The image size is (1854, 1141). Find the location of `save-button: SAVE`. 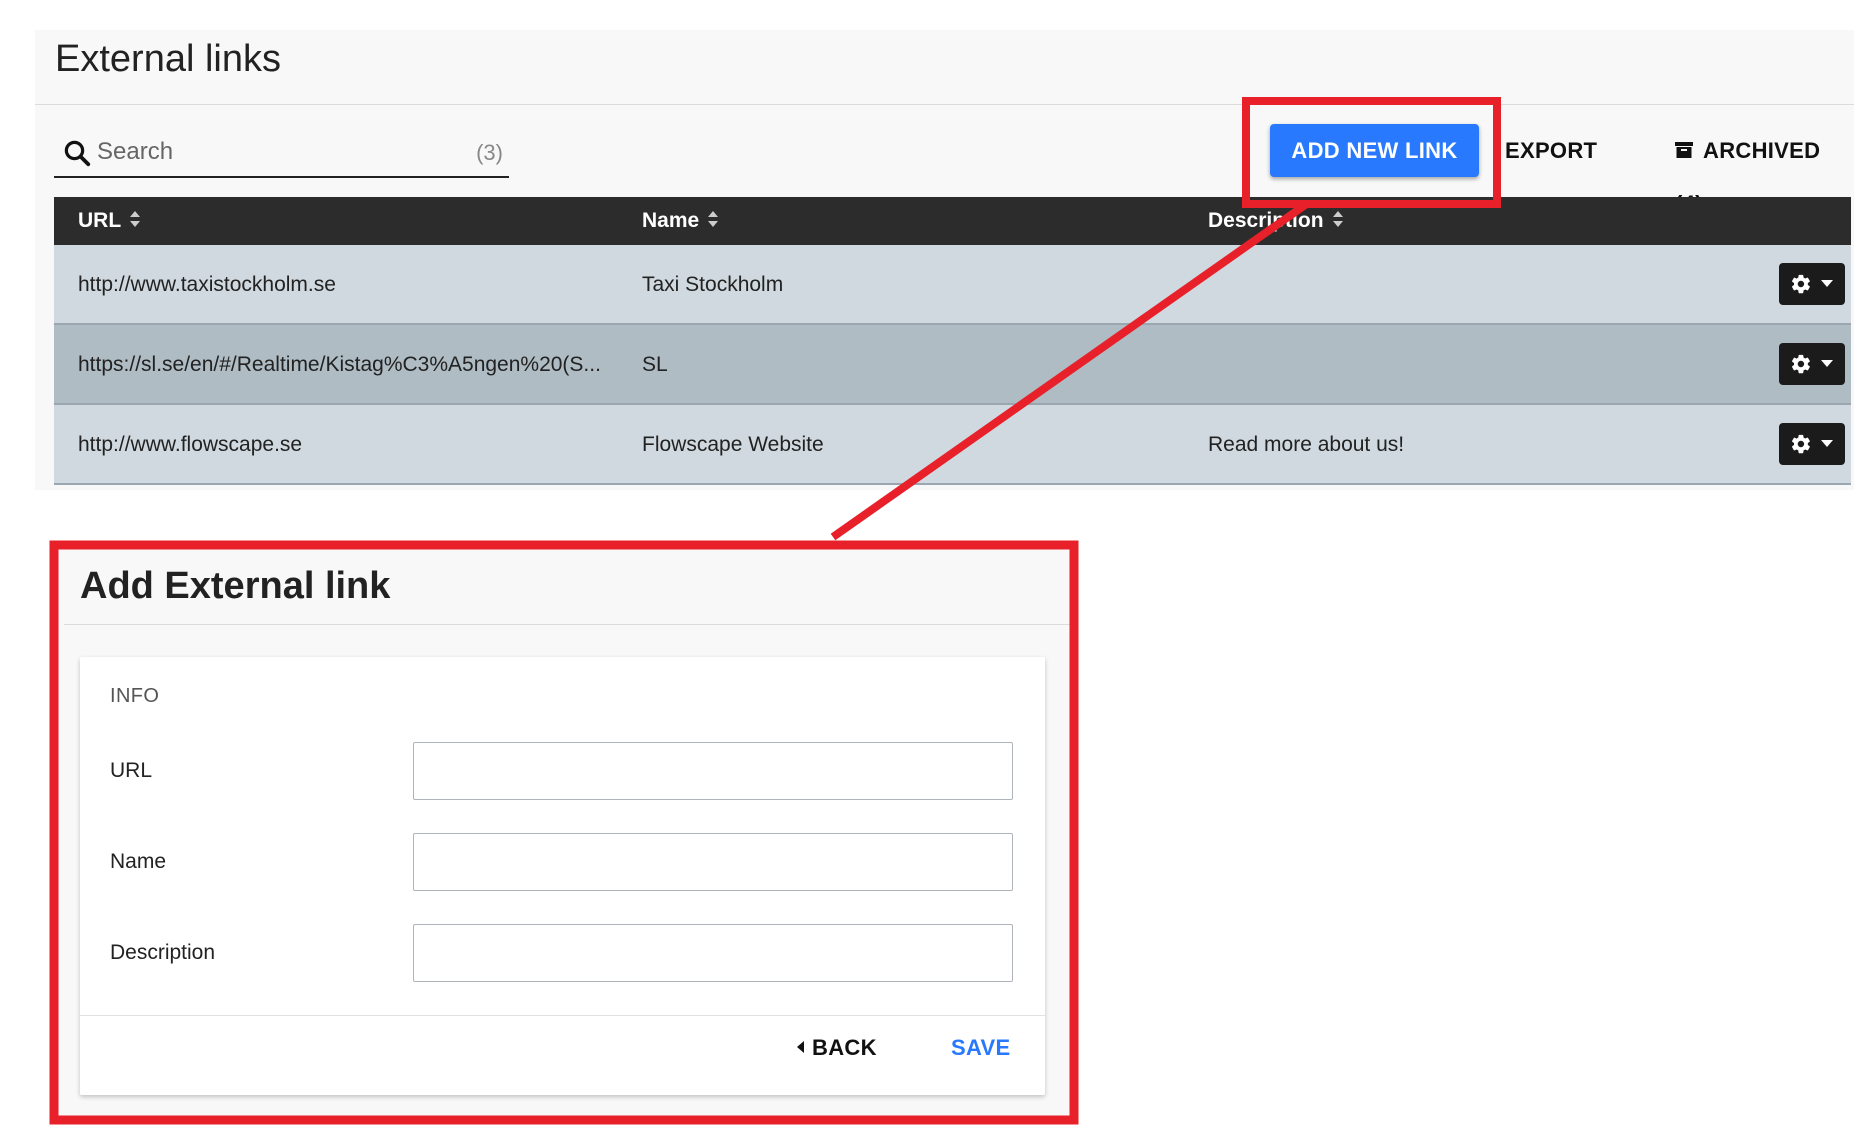

save-button: SAVE is located at coordinates (980, 1048).